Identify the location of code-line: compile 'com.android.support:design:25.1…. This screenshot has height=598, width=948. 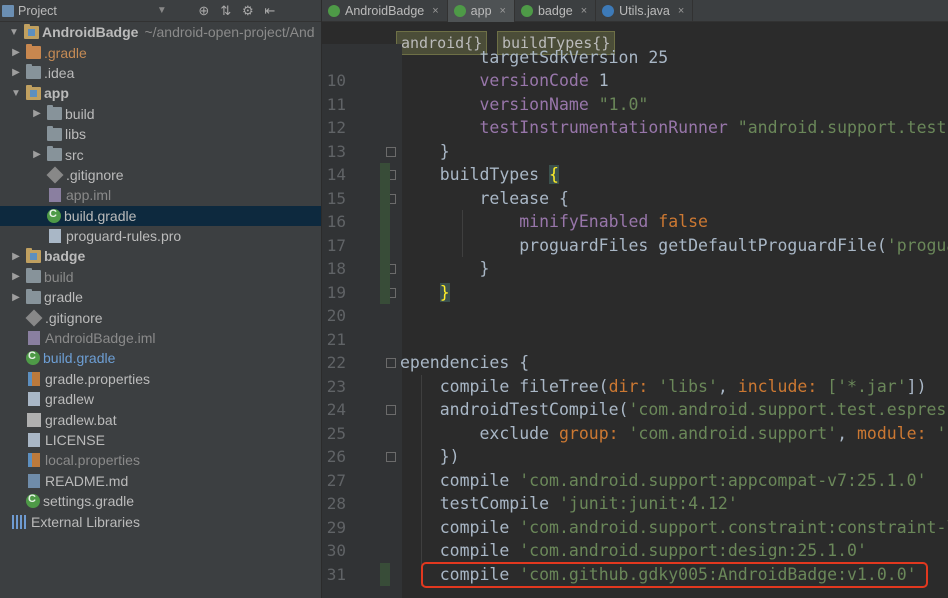
(675, 551).